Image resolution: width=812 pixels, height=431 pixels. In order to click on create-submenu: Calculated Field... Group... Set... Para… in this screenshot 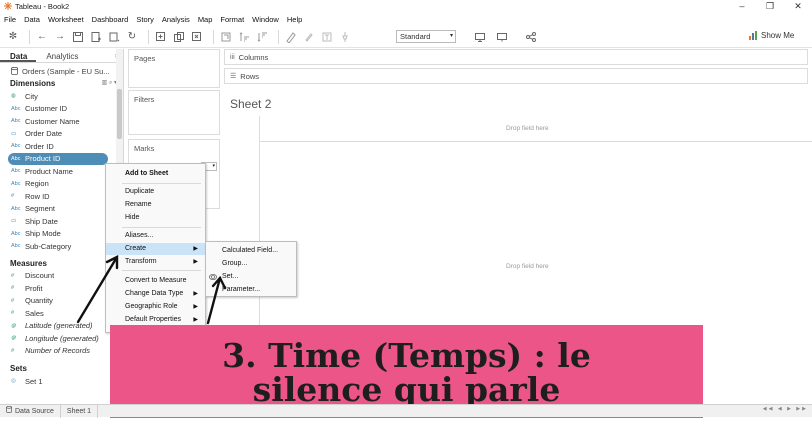, I will do `click(251, 269)`.